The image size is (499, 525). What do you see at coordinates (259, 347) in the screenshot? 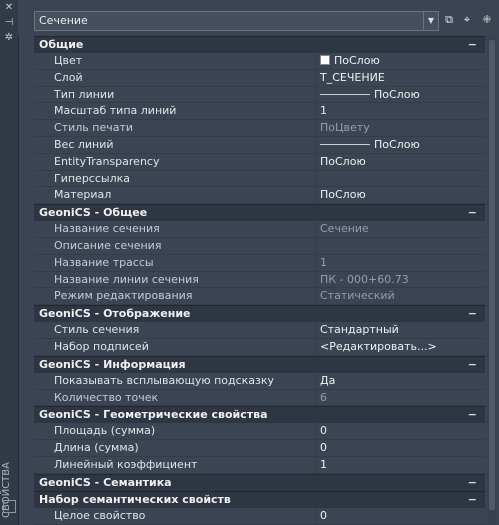
I see `property-row: Набор подписей <Редактировать...>` at bounding box center [259, 347].